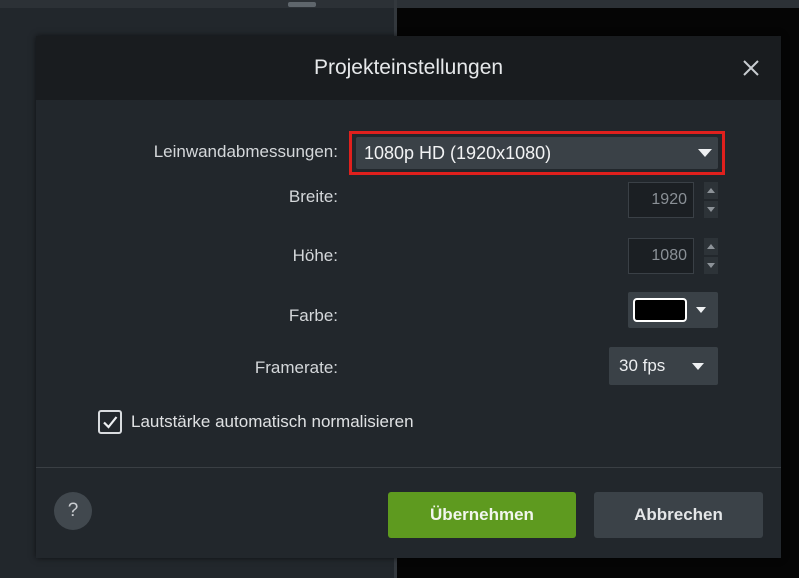 The height and width of the screenshot is (578, 799). What do you see at coordinates (661, 200) in the screenshot?
I see `width-field: 1920` at bounding box center [661, 200].